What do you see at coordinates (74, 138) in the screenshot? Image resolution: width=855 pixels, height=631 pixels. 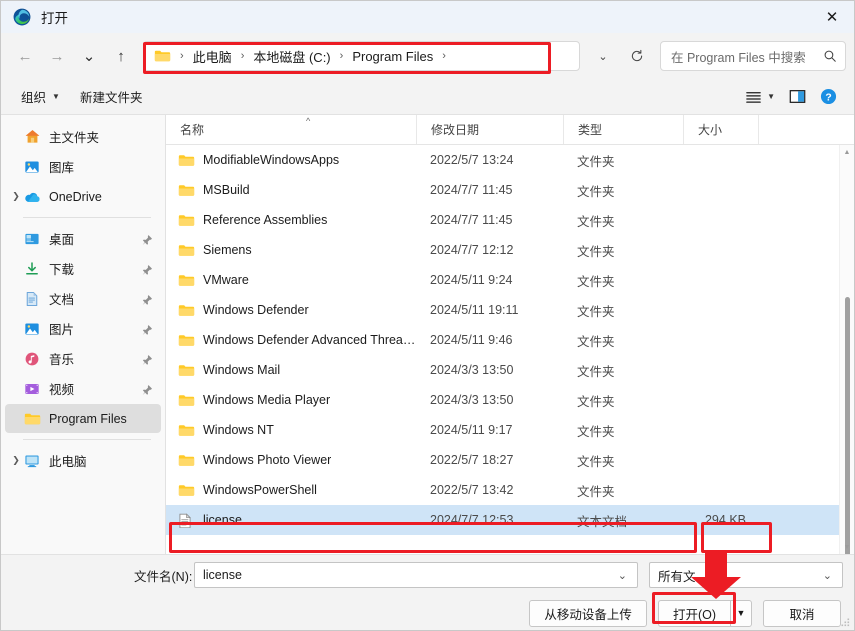 I see `sidebar-item-label: 主文件夹` at bounding box center [74, 138].